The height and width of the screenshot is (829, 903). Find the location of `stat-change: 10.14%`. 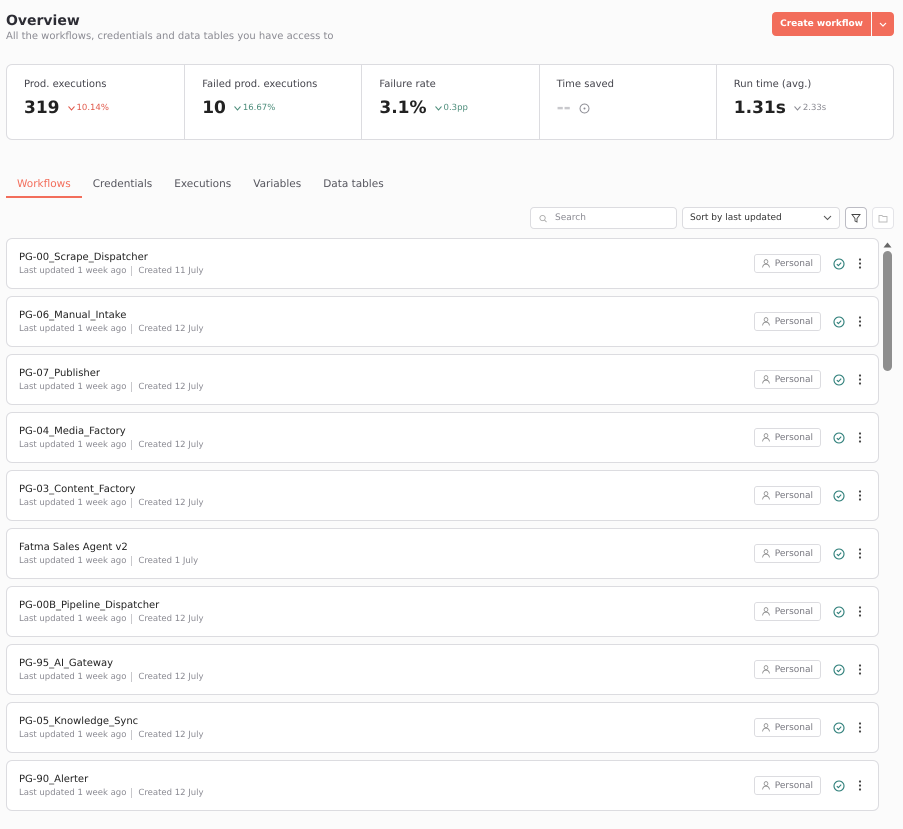

stat-change: 10.14% is located at coordinates (88, 108).